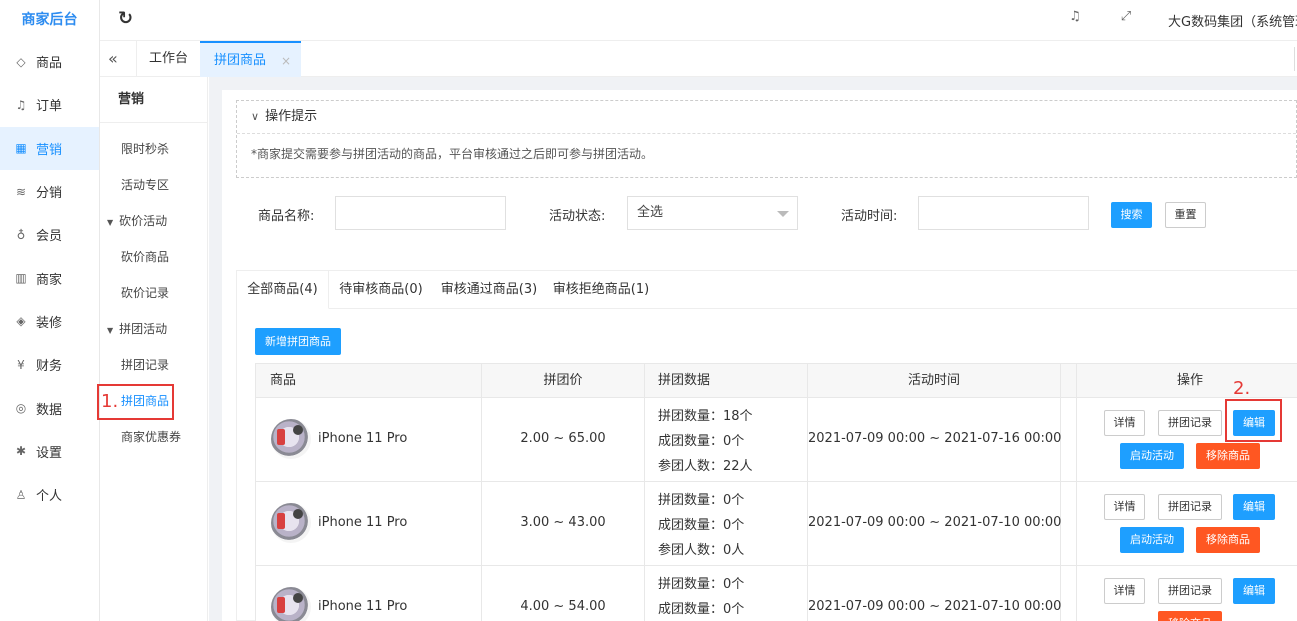 Image resolution: width=1297 pixels, height=621 pixels. Describe the element at coordinates (49, 191) in the screenshot. I see `nav-item-3: ≋ 分销` at that location.